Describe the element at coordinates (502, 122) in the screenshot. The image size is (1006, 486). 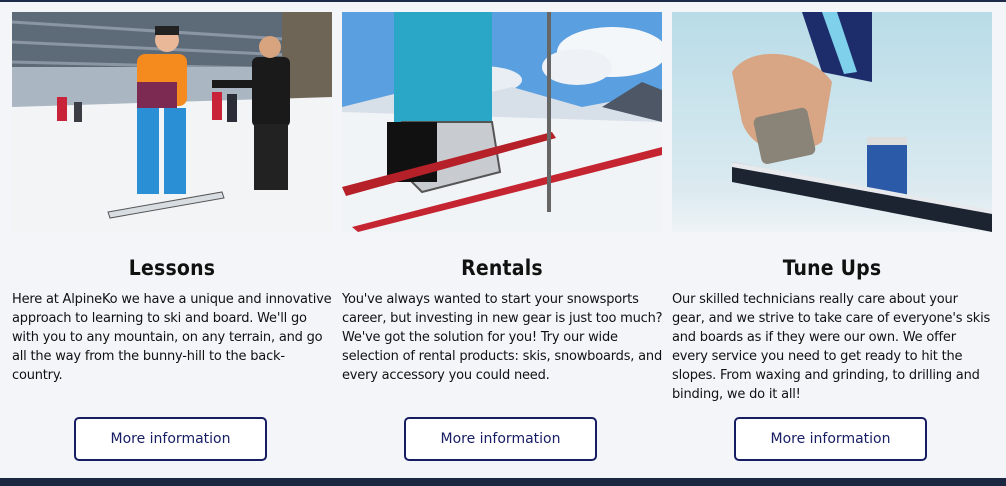
I see `ski-boots-image` at that location.